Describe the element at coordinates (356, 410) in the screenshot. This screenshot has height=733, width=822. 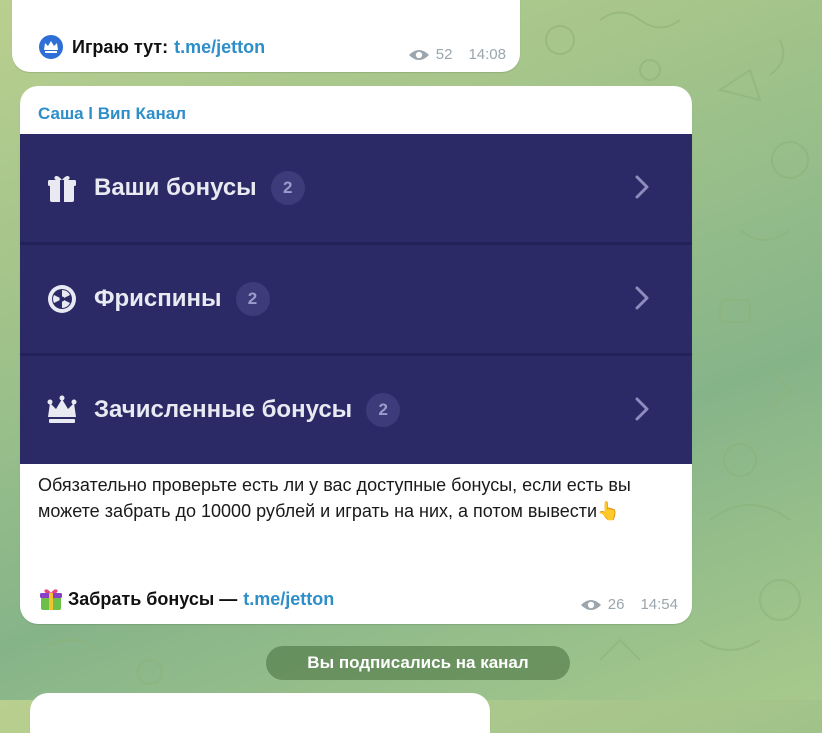
I see `menu-row-credited-bonuses: Зачисленные бонусы 2` at that location.